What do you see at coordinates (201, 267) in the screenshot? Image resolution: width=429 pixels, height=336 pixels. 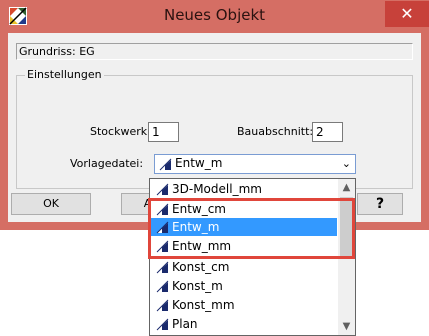 I see `list-item-label: Konst_cm` at bounding box center [201, 267].